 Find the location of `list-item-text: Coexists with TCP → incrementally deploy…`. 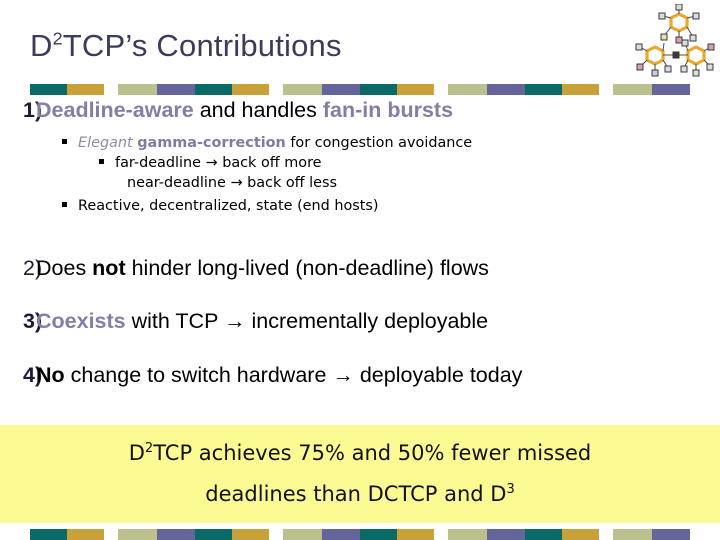

list-item-text: Coexists with TCP → incrementally deploy… is located at coordinates (378, 321).